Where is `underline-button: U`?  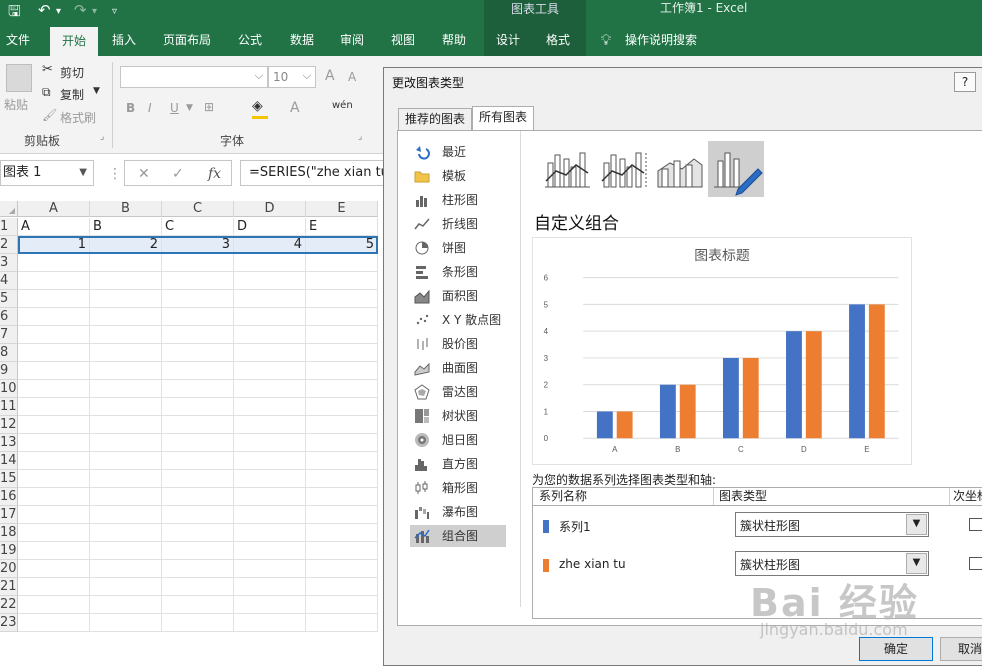
underline-button: U is located at coordinates (174, 108).